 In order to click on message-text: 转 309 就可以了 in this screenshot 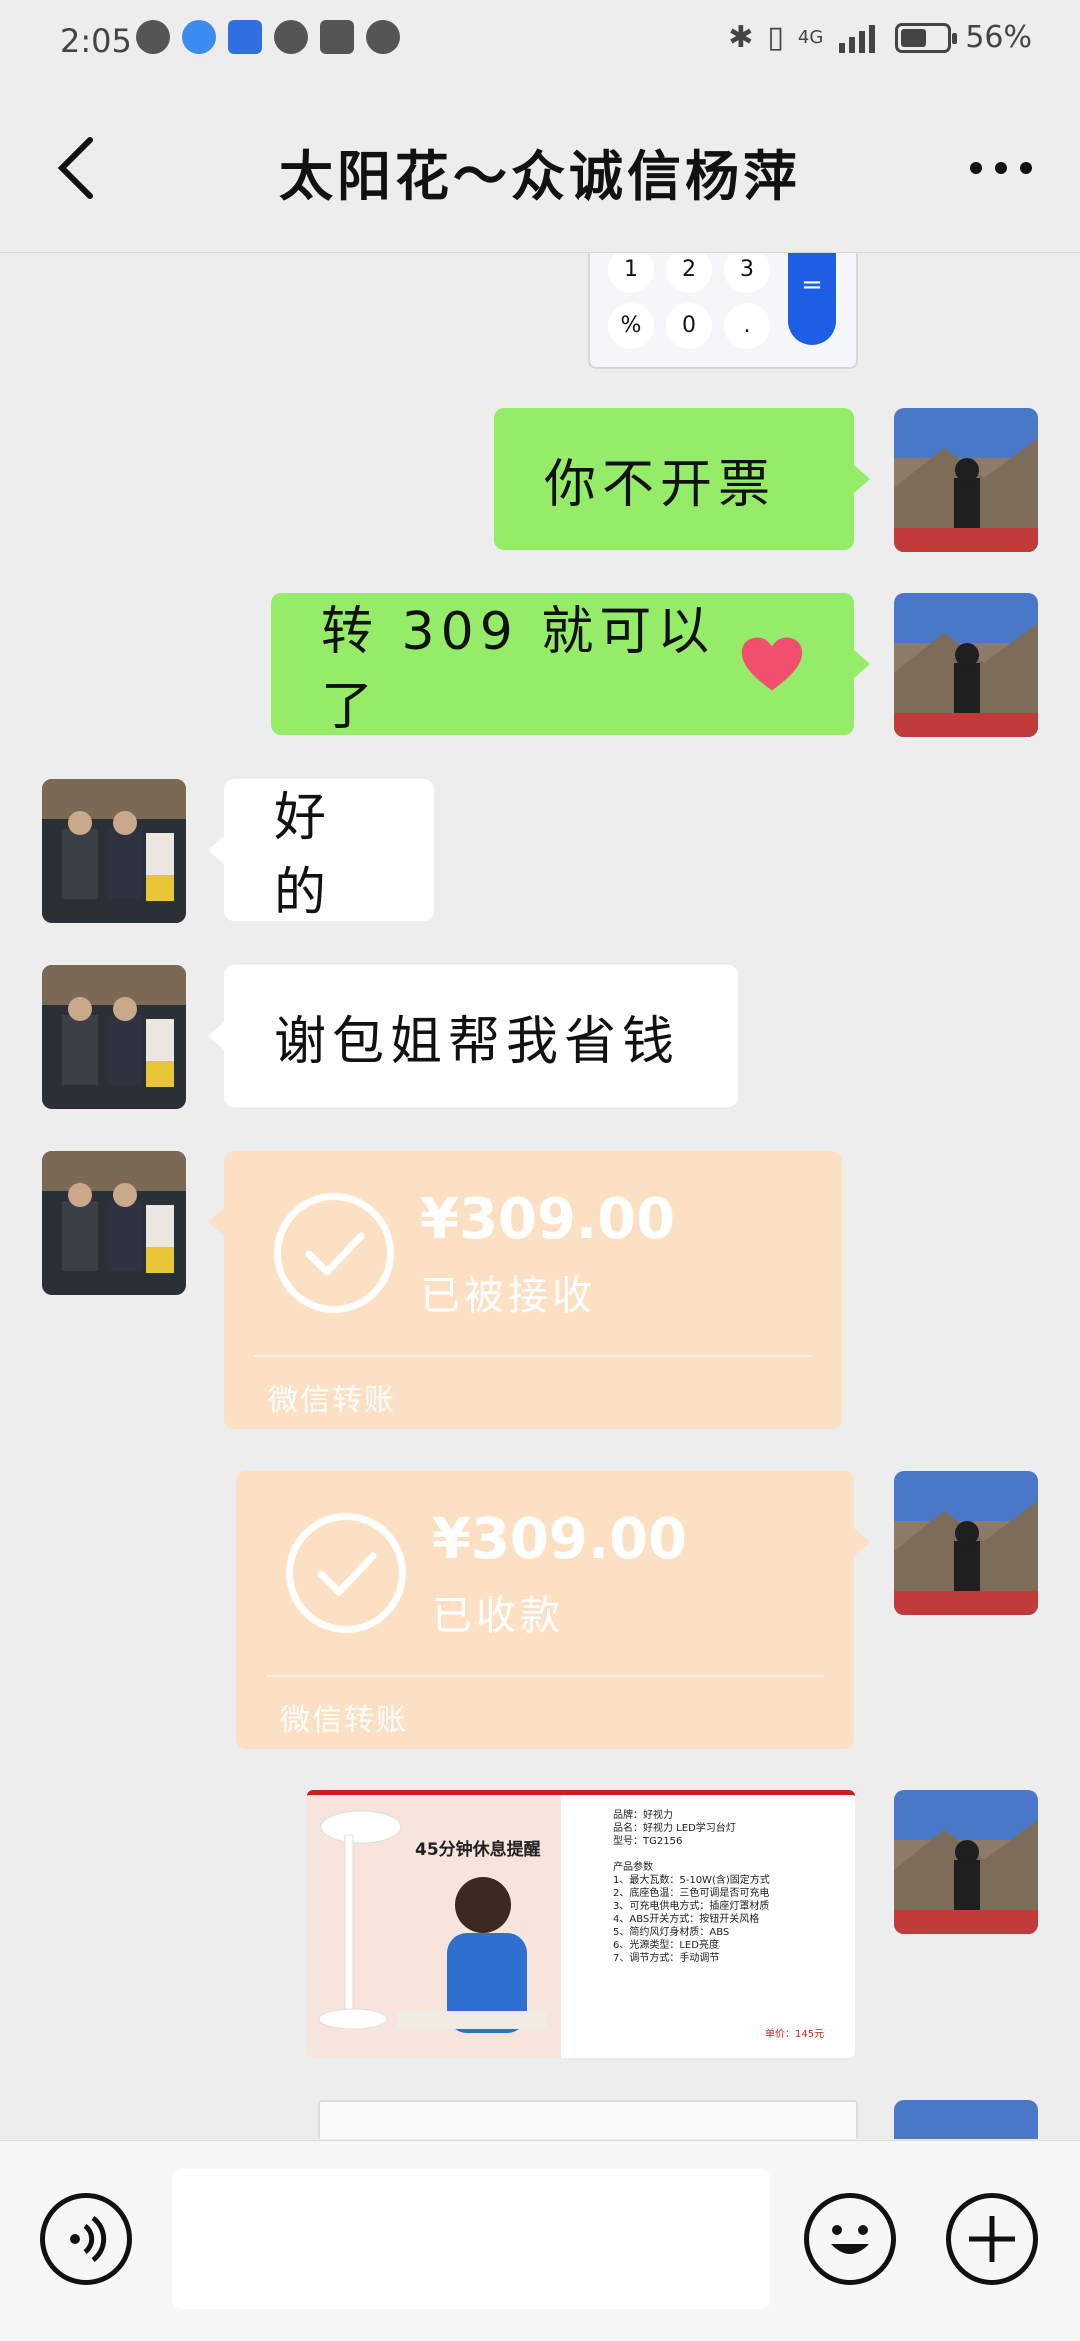, I will do `click(518, 669)`.